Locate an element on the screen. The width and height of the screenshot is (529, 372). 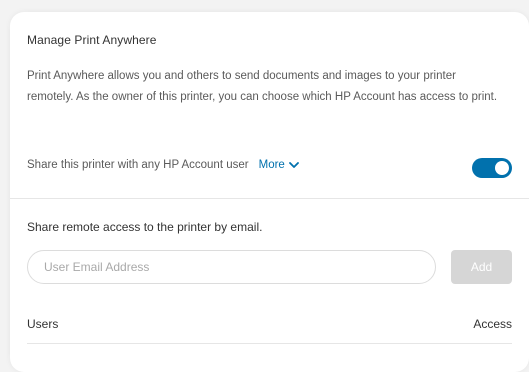
more-link: More is located at coordinates (279, 165).